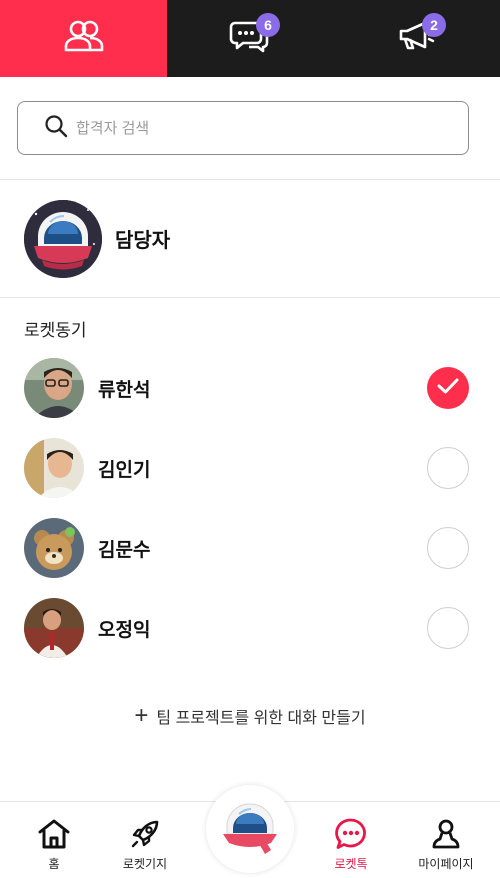 The image size is (500, 878). I want to click on nav-home: 홈, so click(54, 840).